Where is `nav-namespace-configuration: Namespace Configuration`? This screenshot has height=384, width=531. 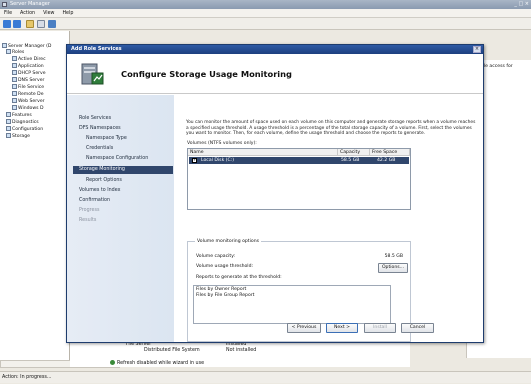
nav-namespace-configuration: Namespace Configuration is located at coordinates (117, 159).